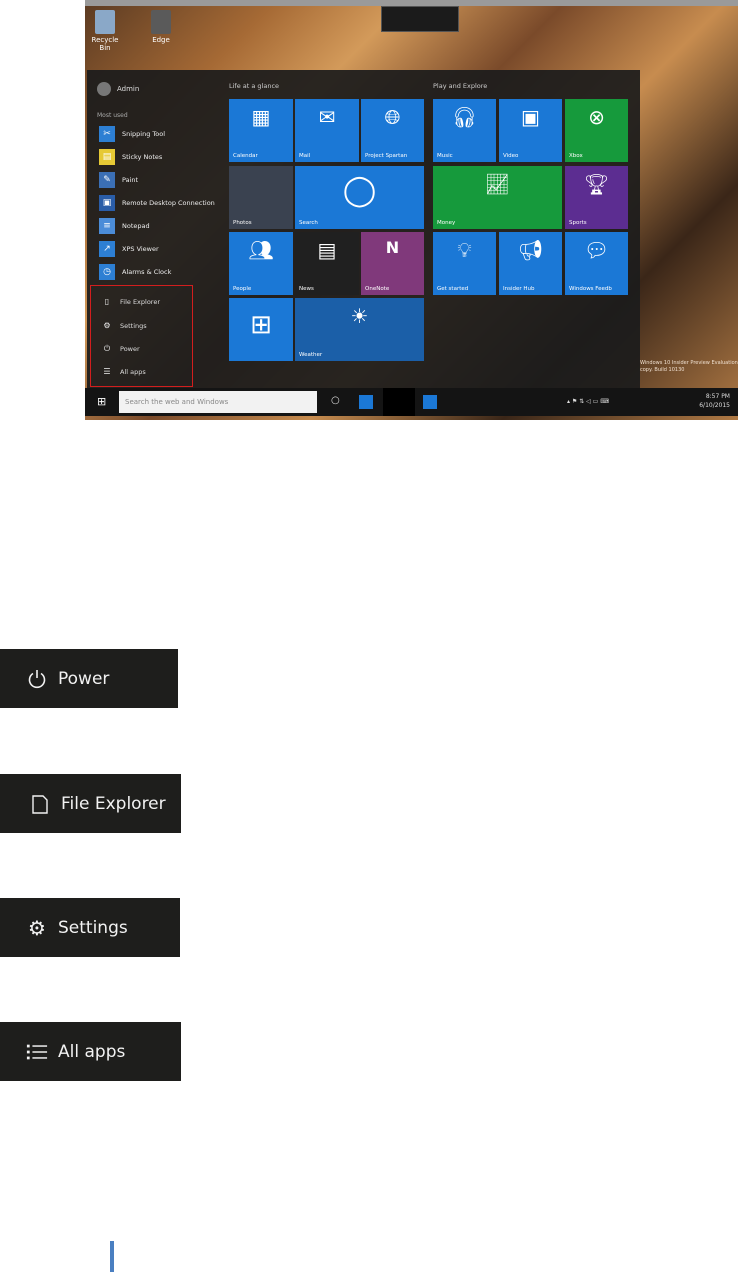  Describe the element at coordinates (714, 401) in the screenshot. I see `taskbar-clock: 8:57 PM 6/10/2015` at that location.